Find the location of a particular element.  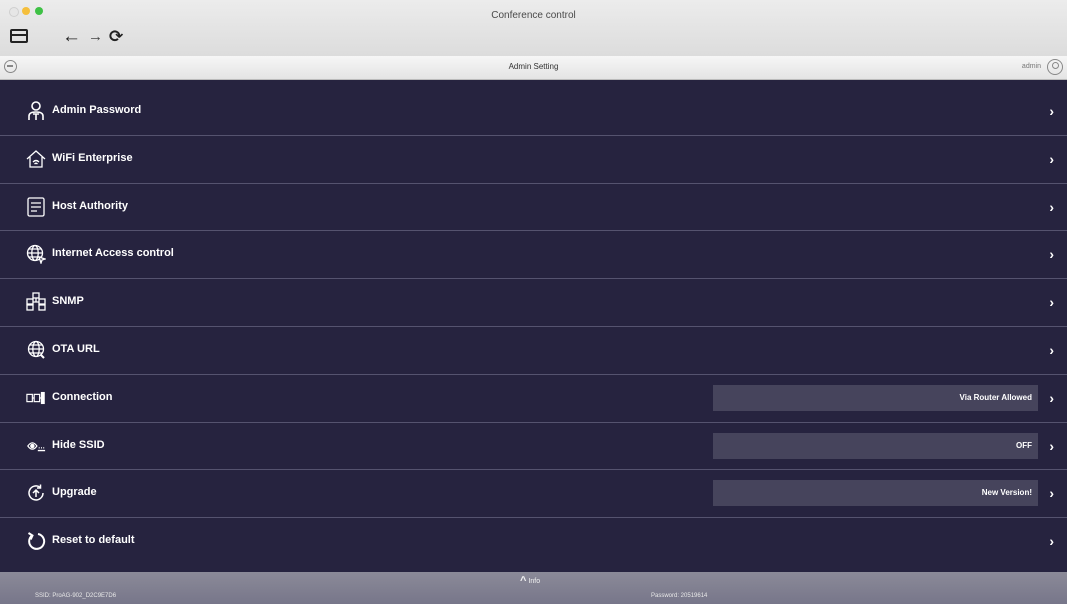

globe-icon is located at coordinates (36, 350).